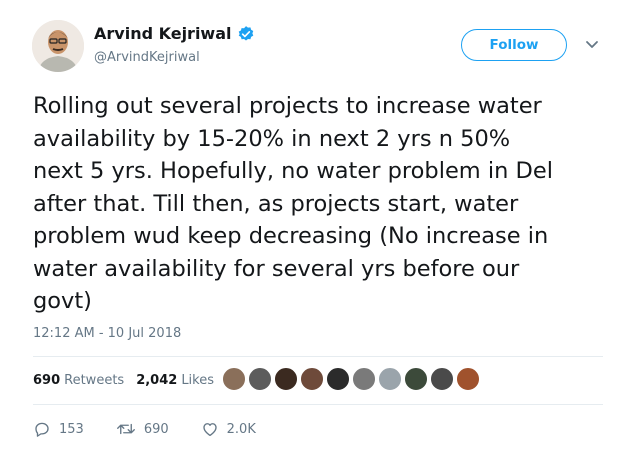  What do you see at coordinates (318, 356) in the screenshot?
I see `stats-top-divider` at bounding box center [318, 356].